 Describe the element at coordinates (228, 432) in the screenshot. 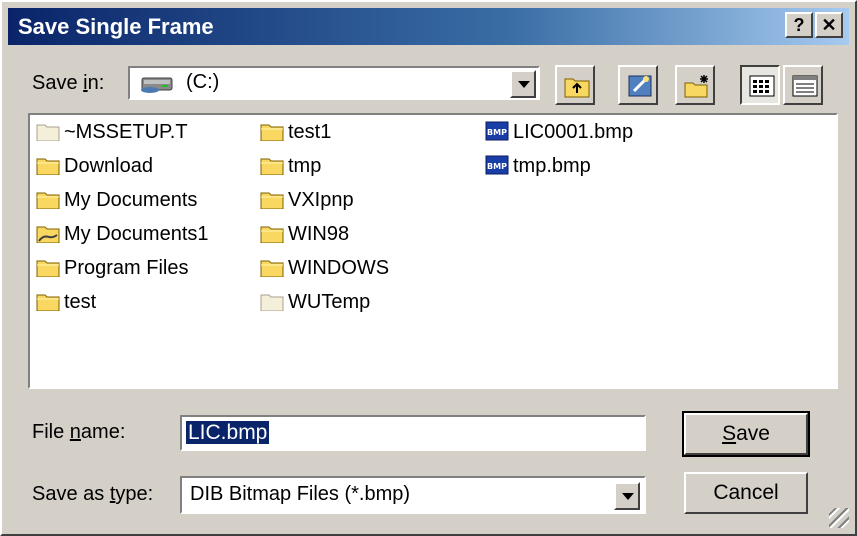

I see `file-name-value: LIC.bmp` at that location.